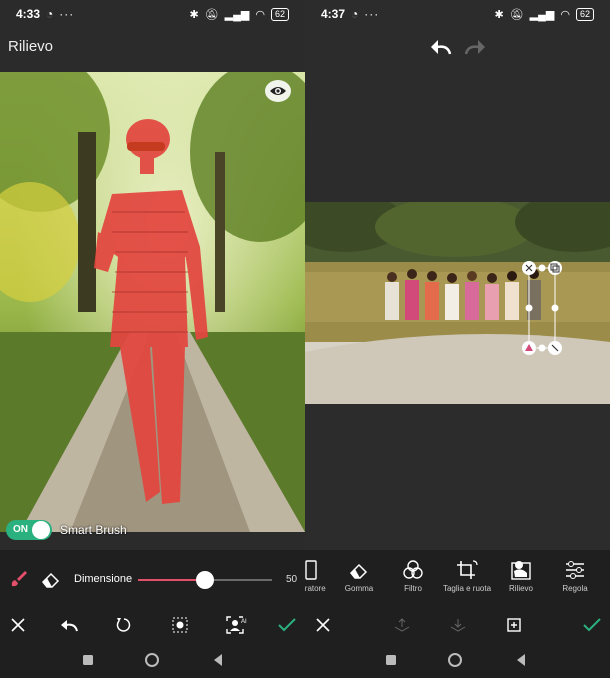 Image resolution: width=610 pixels, height=678 pixels. What do you see at coordinates (311, 570) in the screenshot?
I see `phone-icon` at bounding box center [311, 570].